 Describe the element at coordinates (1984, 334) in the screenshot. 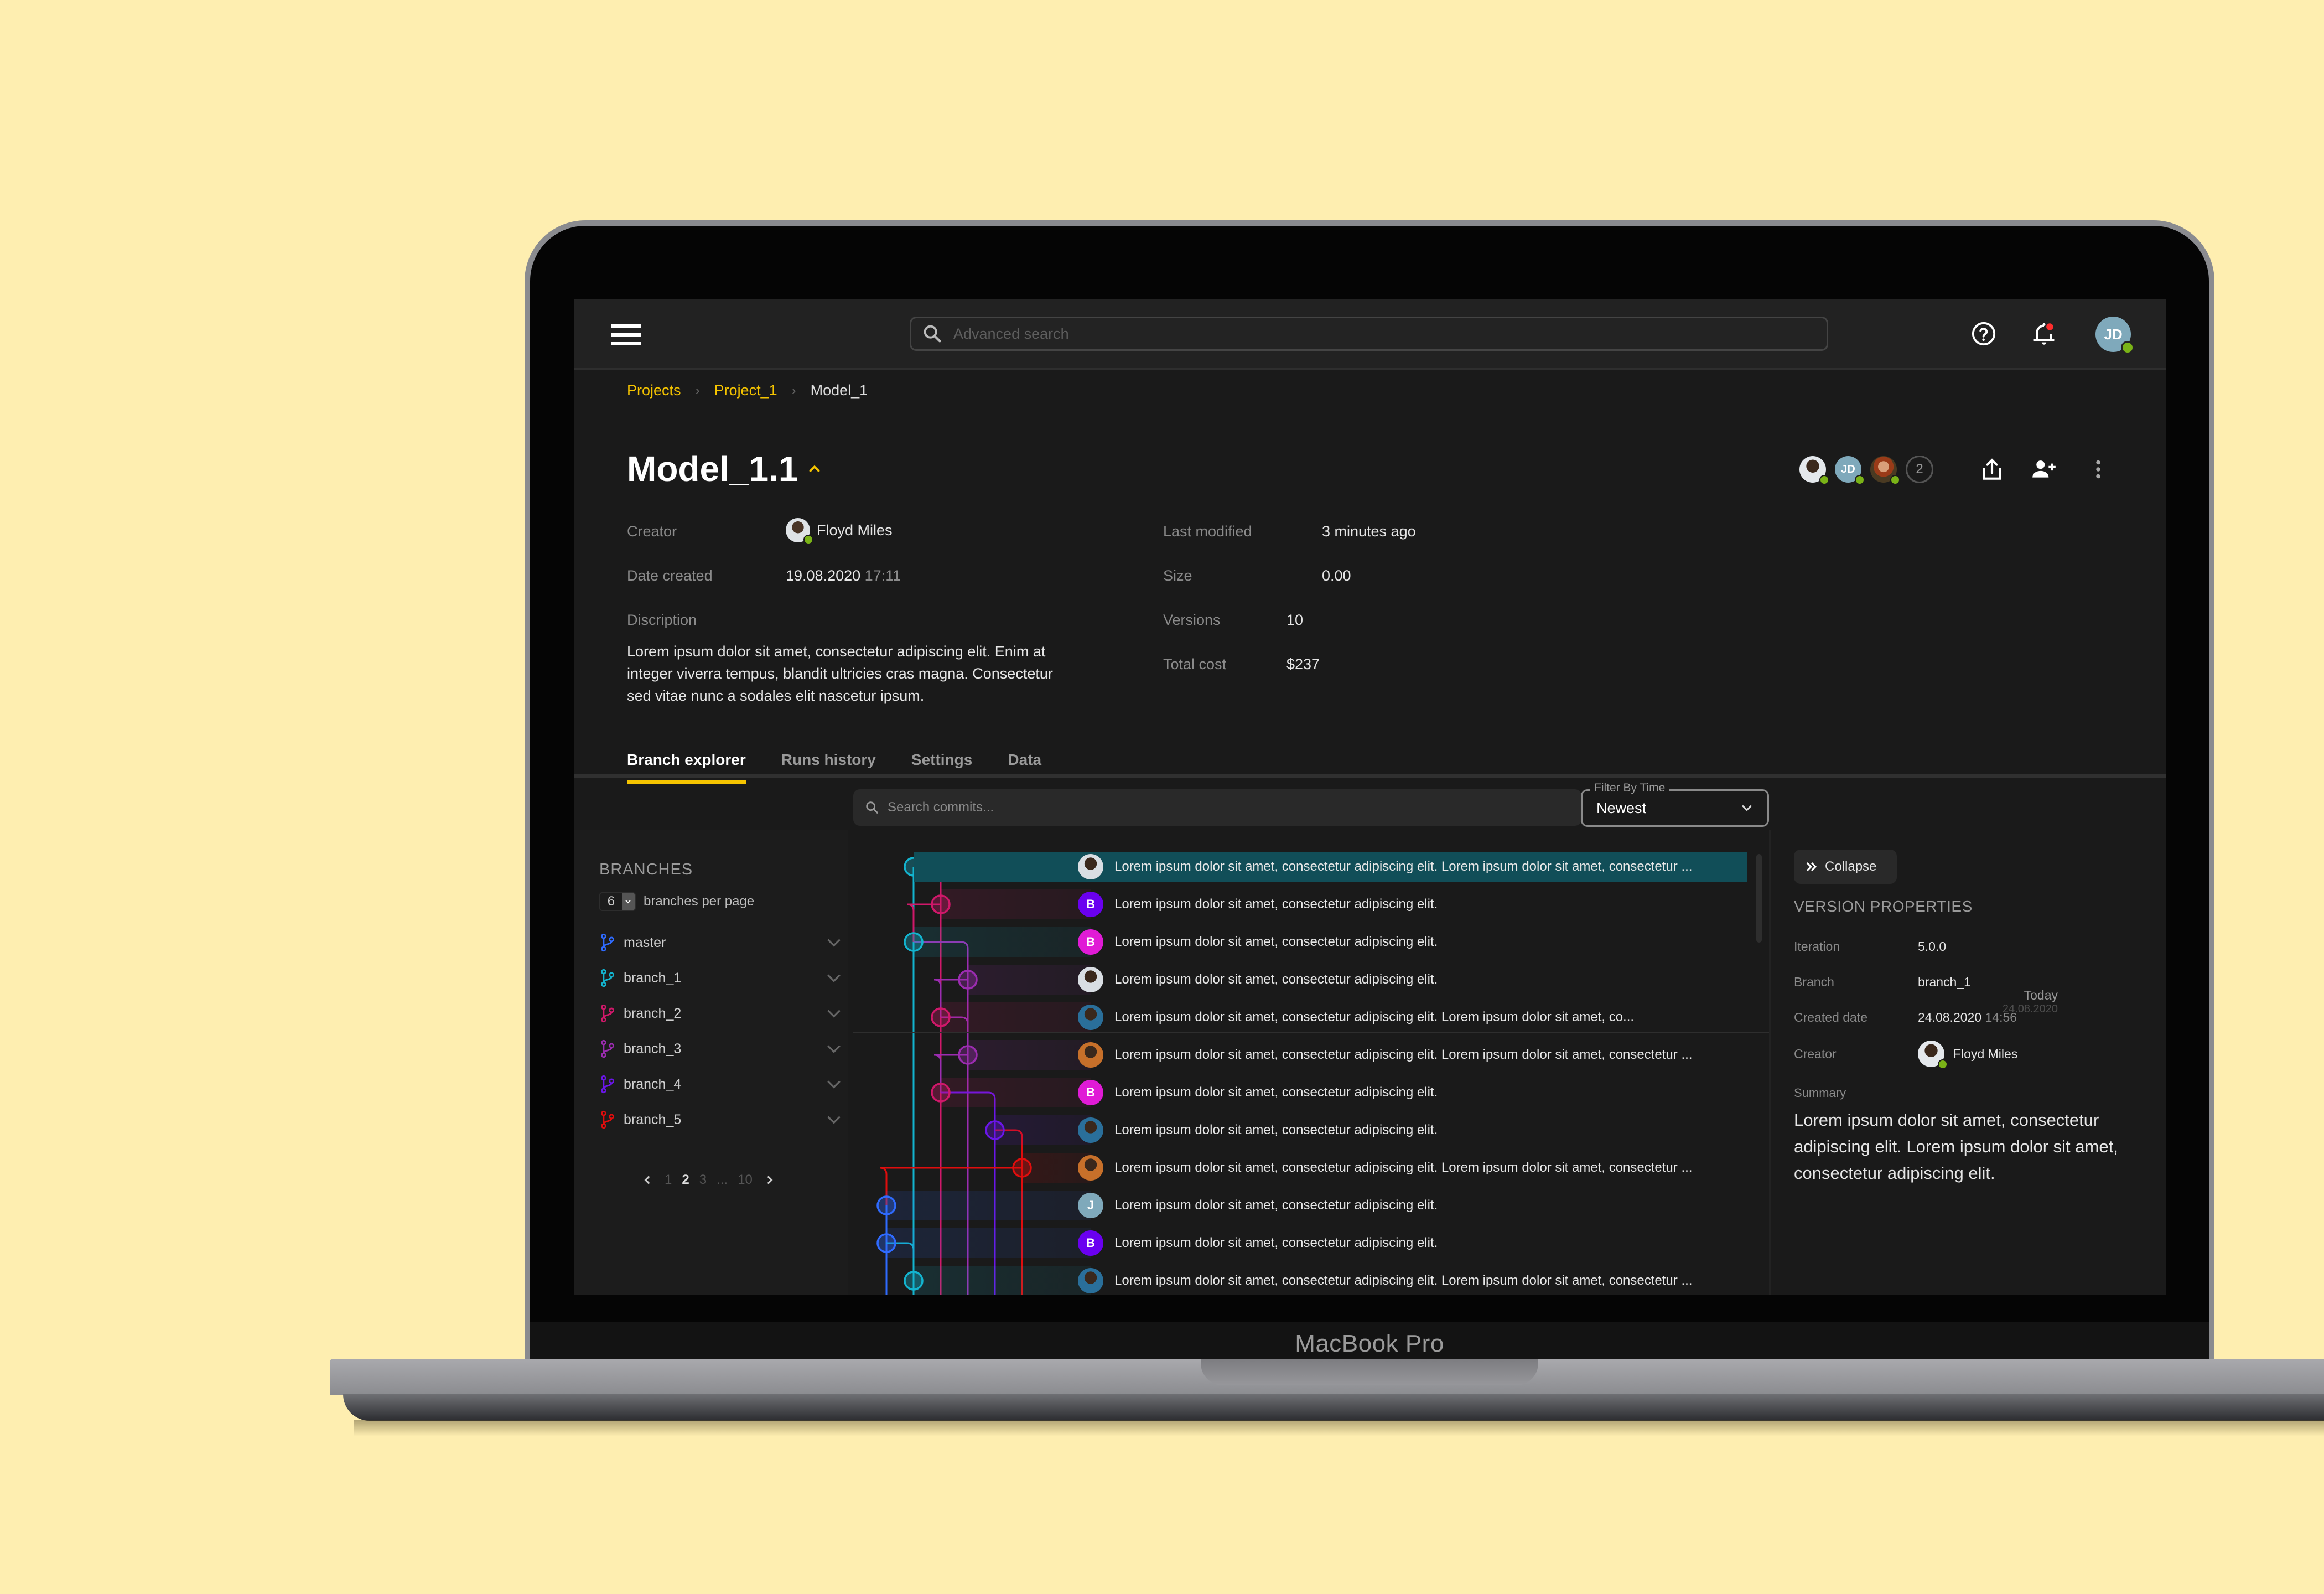

I see `help-circle-icon` at that location.